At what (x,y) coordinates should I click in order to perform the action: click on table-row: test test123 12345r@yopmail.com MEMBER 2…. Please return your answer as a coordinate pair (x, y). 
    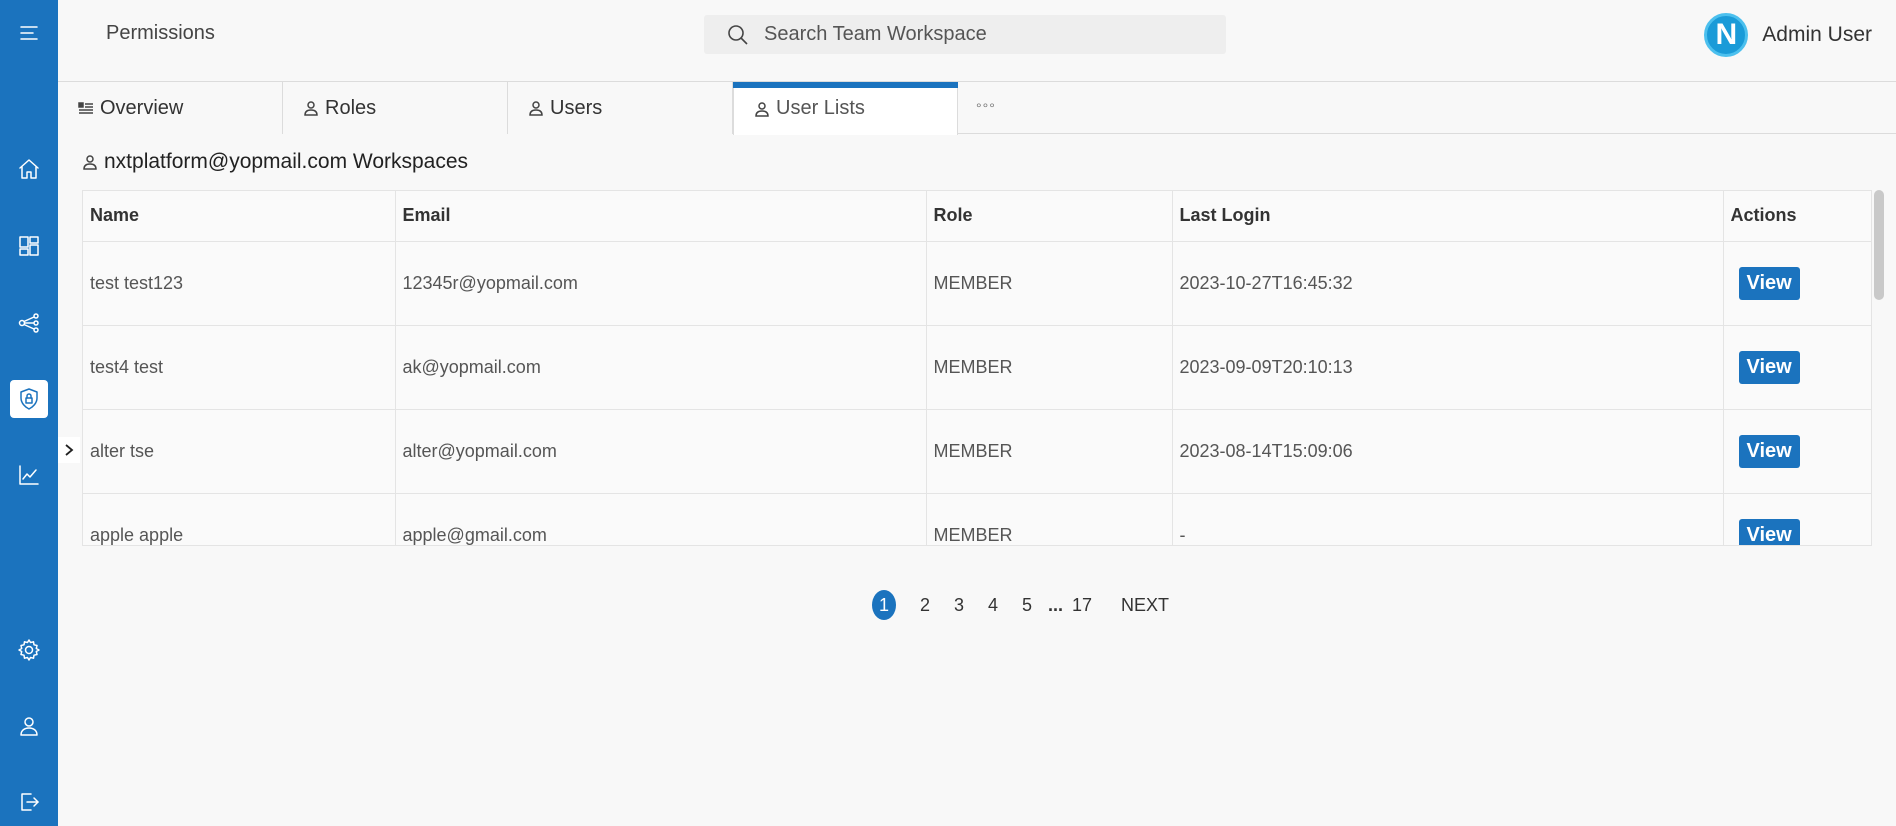
    Looking at the image, I should click on (977, 283).